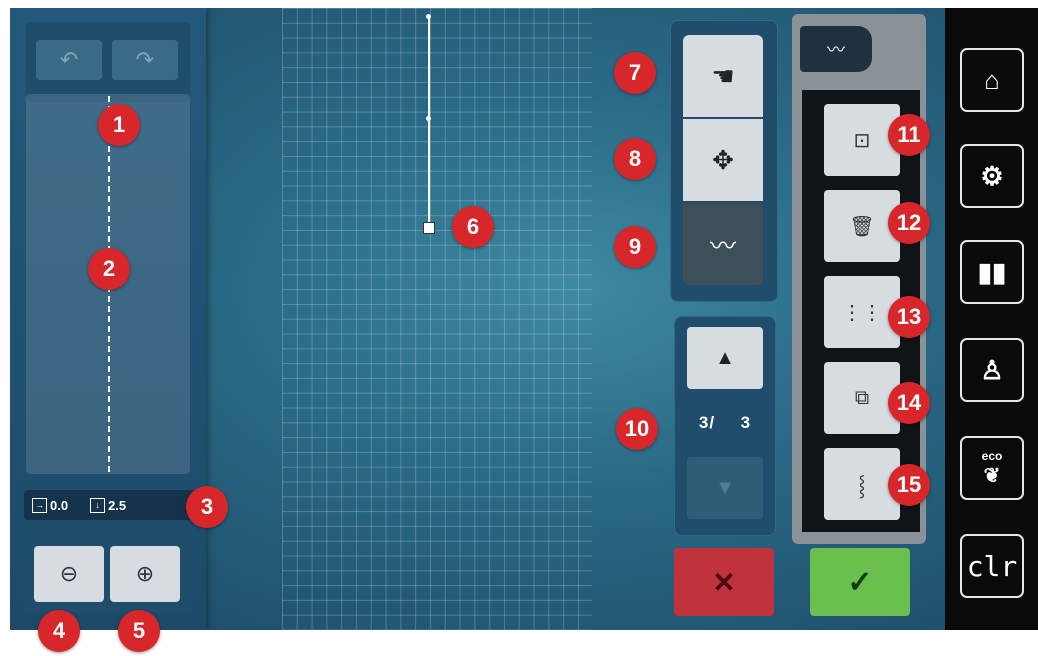 This screenshot has height=656, width=1038. What do you see at coordinates (108, 574) in the screenshot?
I see `zoom-group: ⊖ ⊕` at bounding box center [108, 574].